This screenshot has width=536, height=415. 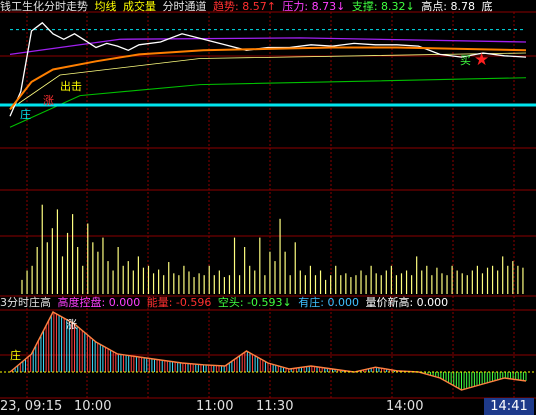 I want to click on cursor-time-label: 14:41, so click(x=509, y=406).